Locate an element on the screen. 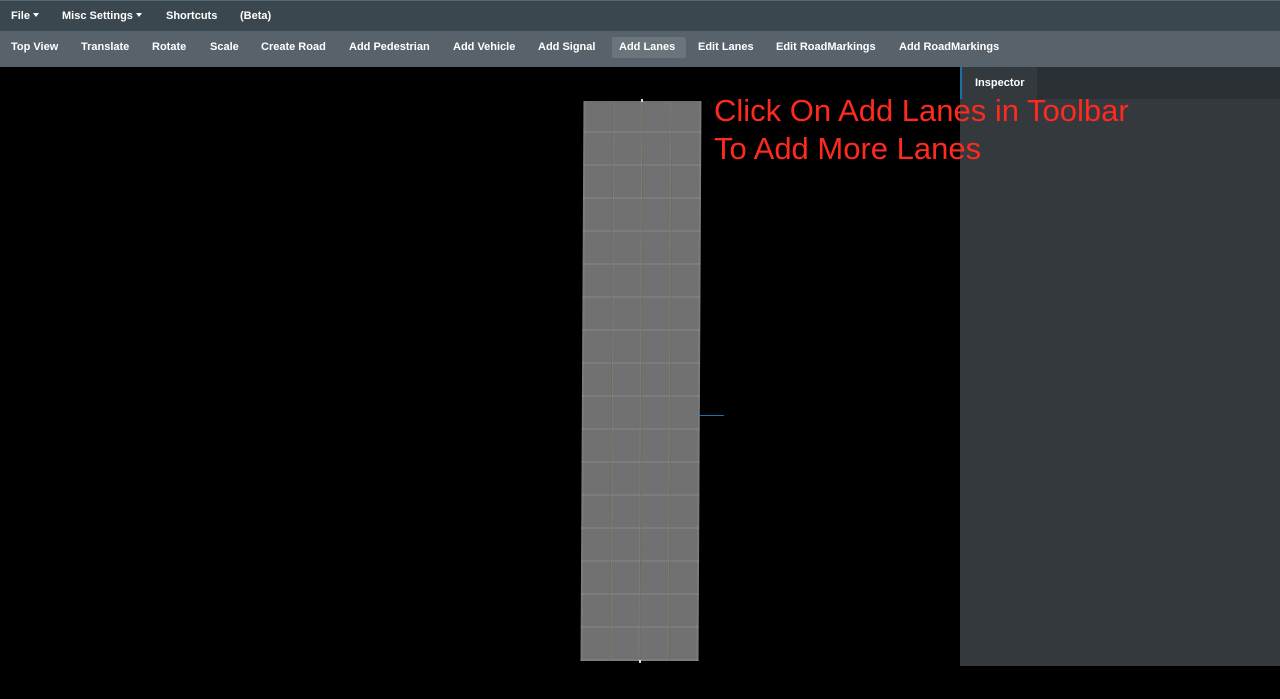 Image resolution: width=1280 pixels, height=699 pixels. menu-beta-label: (Beta) is located at coordinates (256, 16).